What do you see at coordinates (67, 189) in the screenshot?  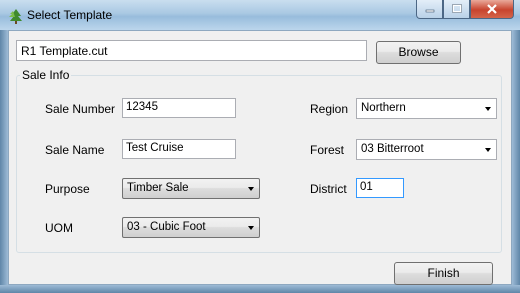 I see `purpose-label: Purpose` at bounding box center [67, 189].